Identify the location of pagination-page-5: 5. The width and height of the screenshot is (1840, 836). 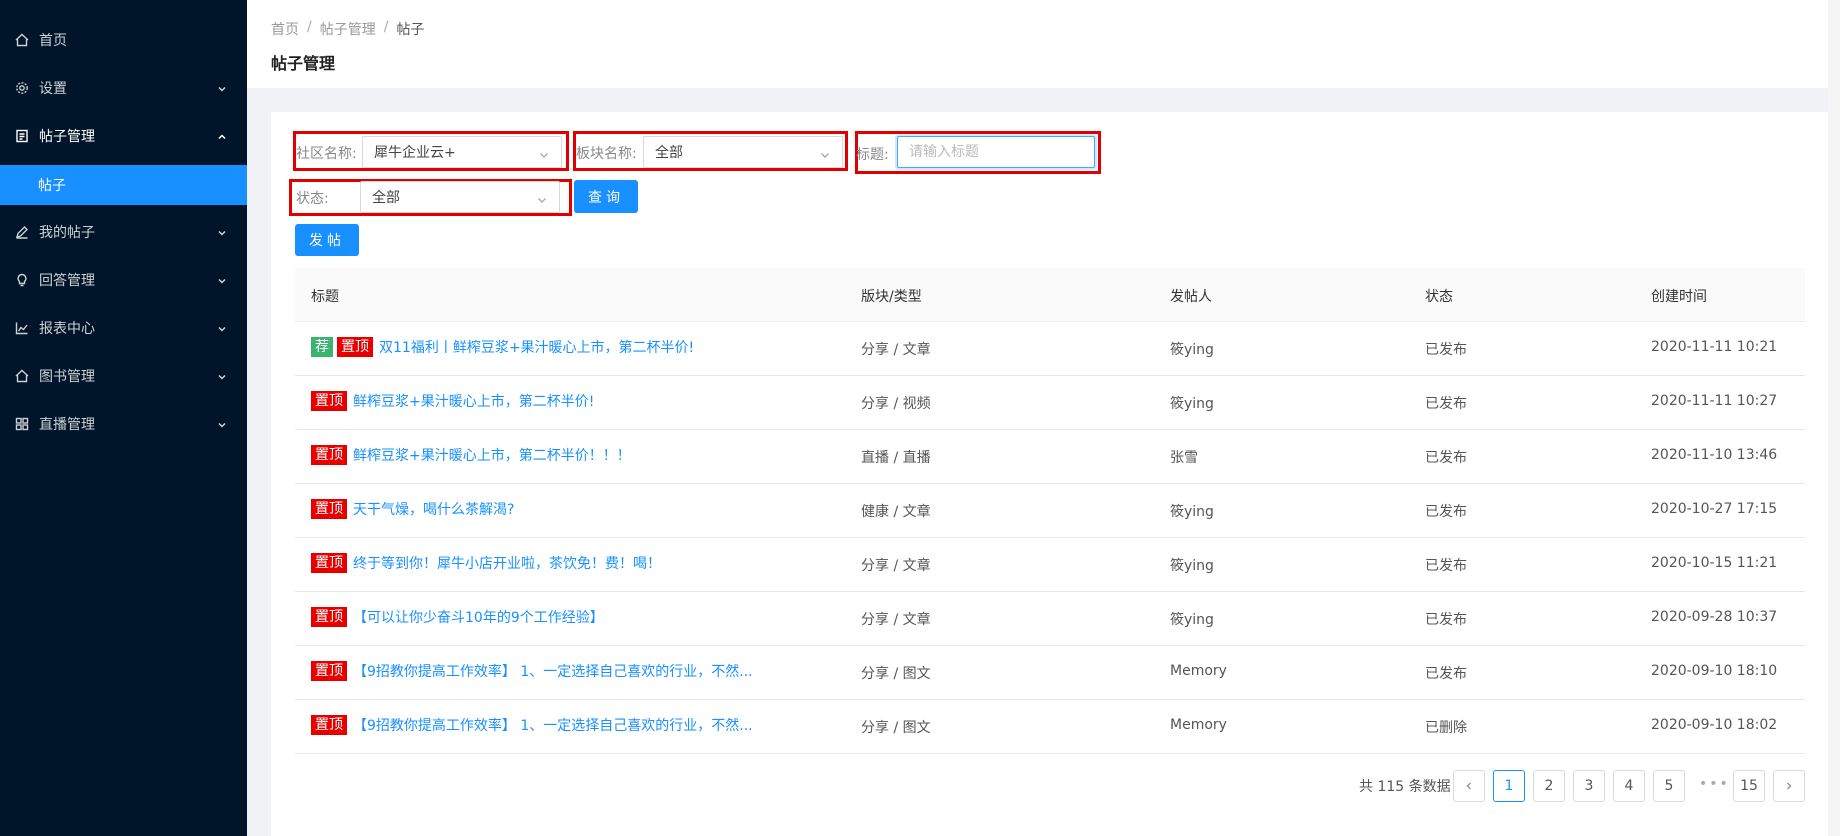
(1669, 786).